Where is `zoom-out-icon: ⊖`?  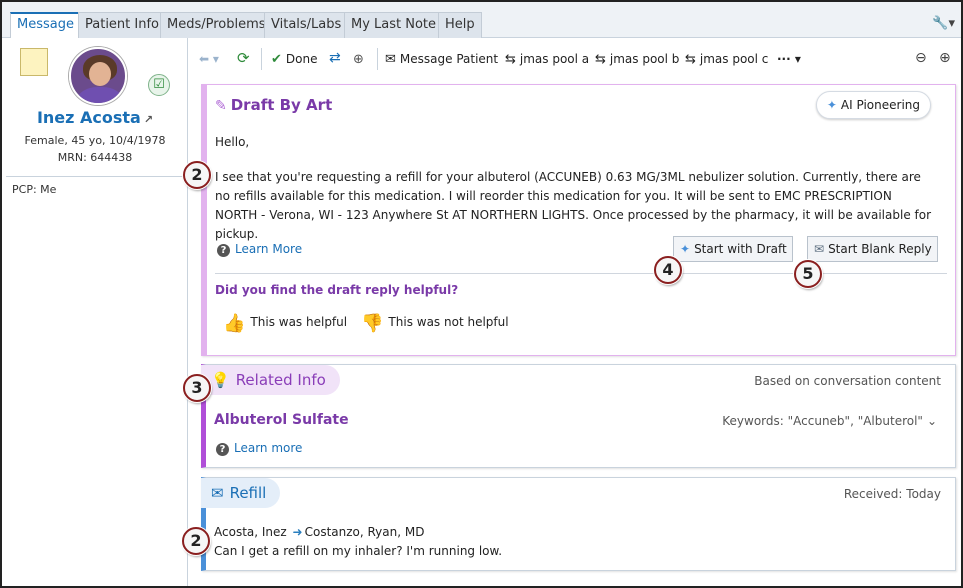 zoom-out-icon: ⊖ is located at coordinates (921, 58).